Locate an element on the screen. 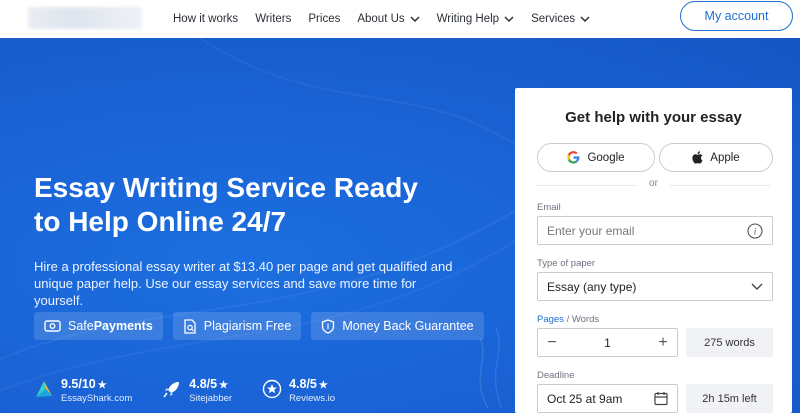 This screenshot has width=800, height=413. nav-label: About Us is located at coordinates (381, 19).